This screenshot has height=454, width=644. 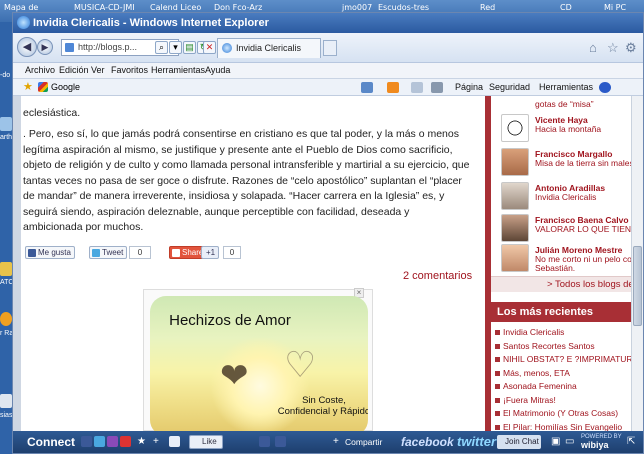 I want to click on star-icon: ★, so click(x=141, y=441).